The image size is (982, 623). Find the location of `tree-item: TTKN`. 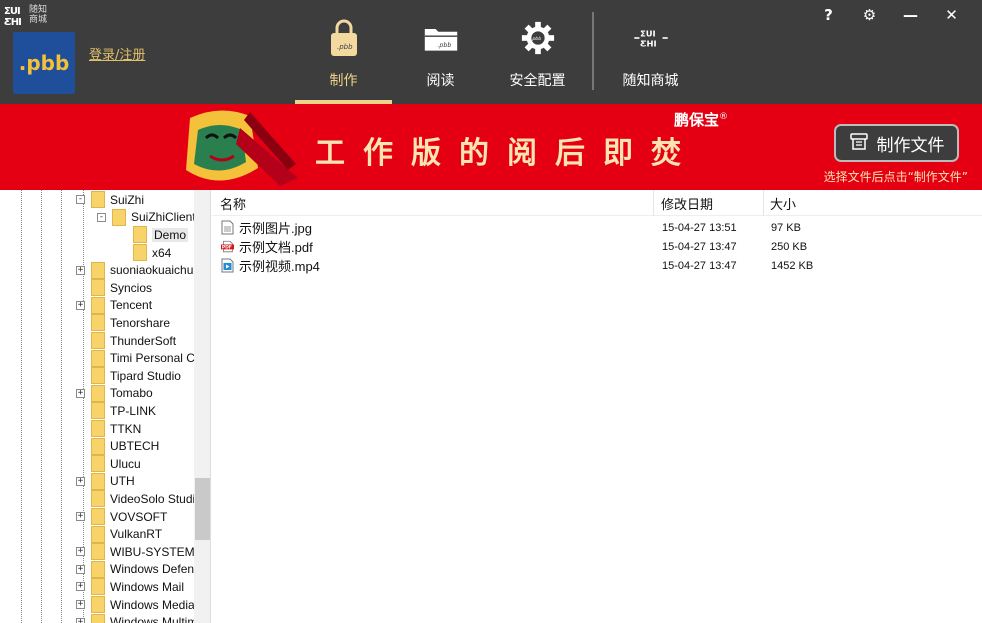

tree-item: TTKN is located at coordinates (108, 429).